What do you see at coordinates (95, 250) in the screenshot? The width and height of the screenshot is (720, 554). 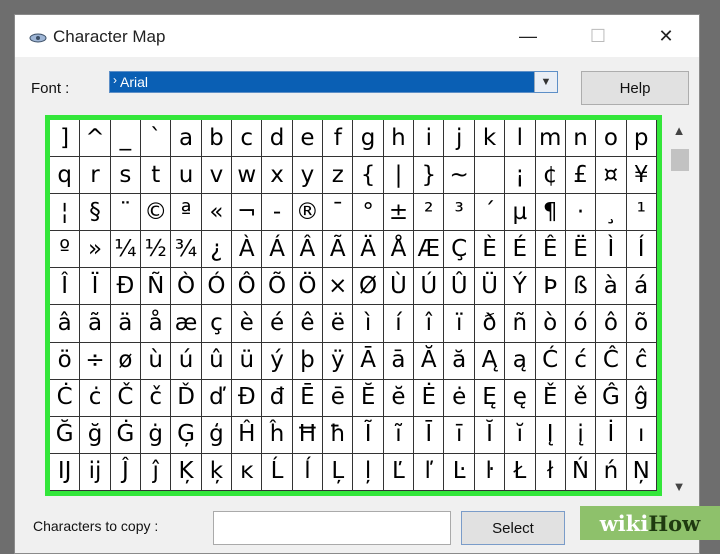 I see `character-cell: »` at bounding box center [95, 250].